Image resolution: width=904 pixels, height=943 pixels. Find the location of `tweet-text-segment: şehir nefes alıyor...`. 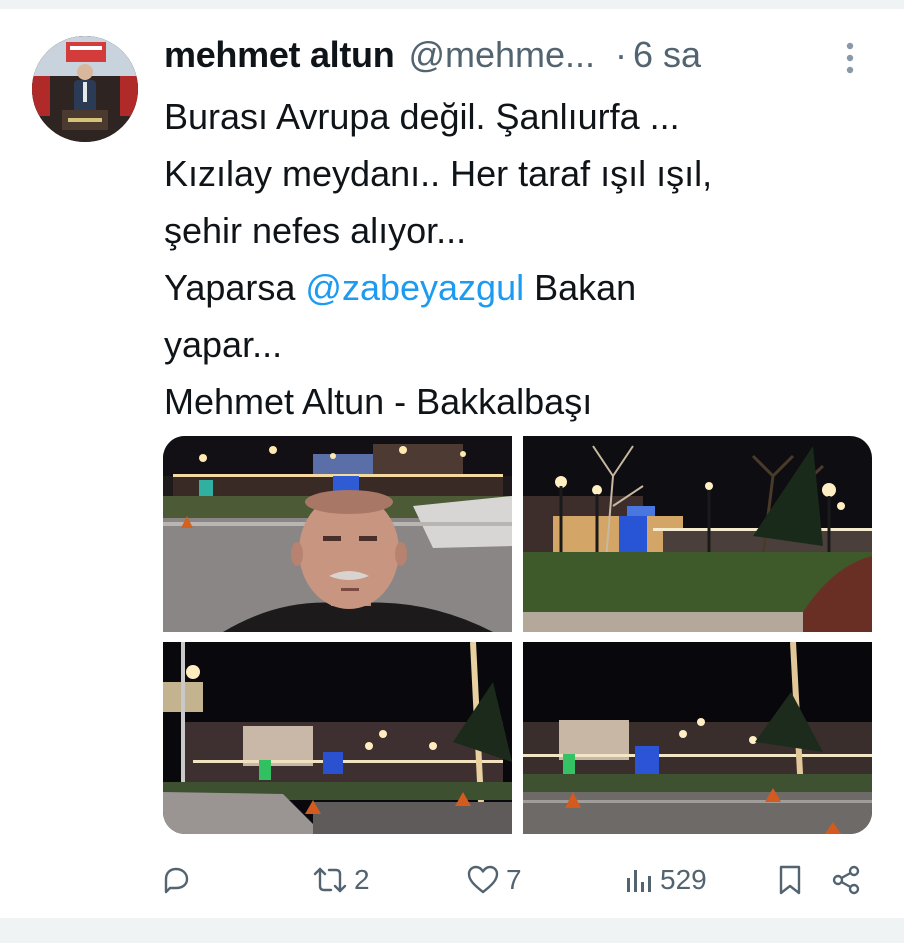

tweet-text-segment: şehir nefes alıyor... is located at coordinates (315, 230).